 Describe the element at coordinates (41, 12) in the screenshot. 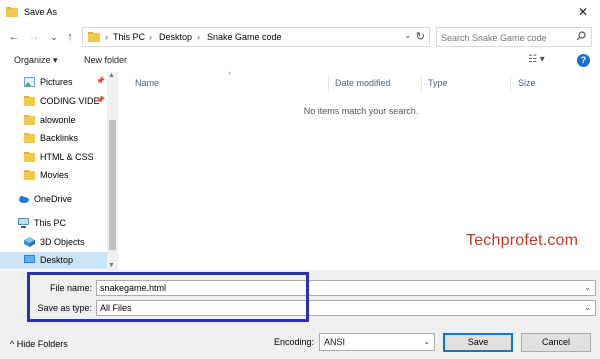

I see `window-title: Save As` at that location.